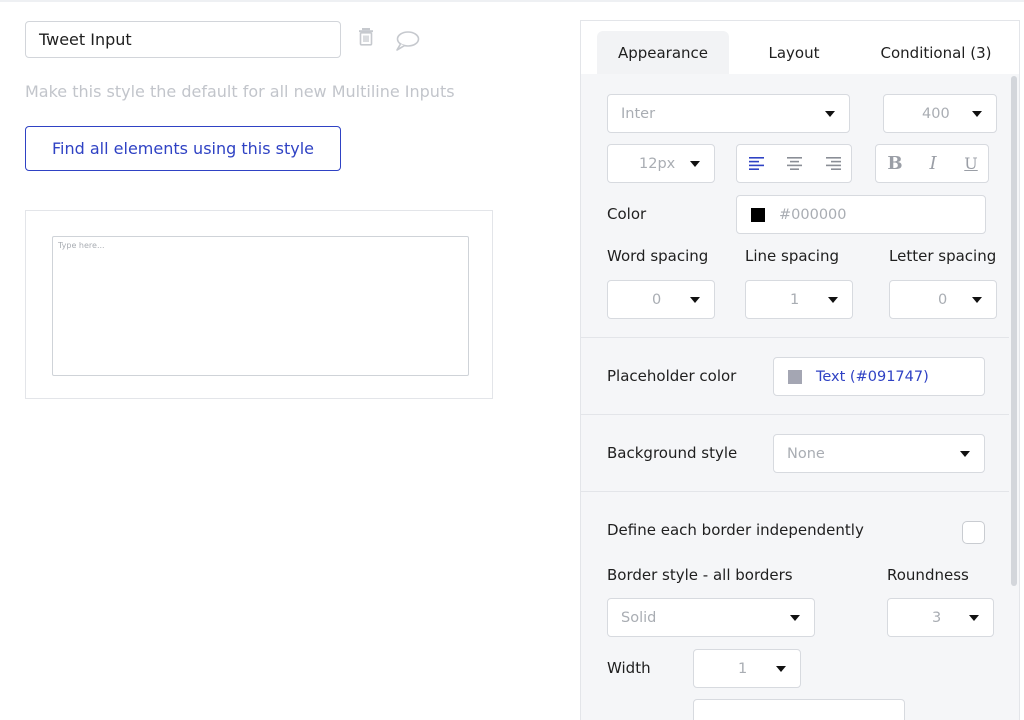 The height and width of the screenshot is (720, 1024). What do you see at coordinates (872, 376) in the screenshot?
I see `placeholder-color-value: Text (#091747)` at bounding box center [872, 376].